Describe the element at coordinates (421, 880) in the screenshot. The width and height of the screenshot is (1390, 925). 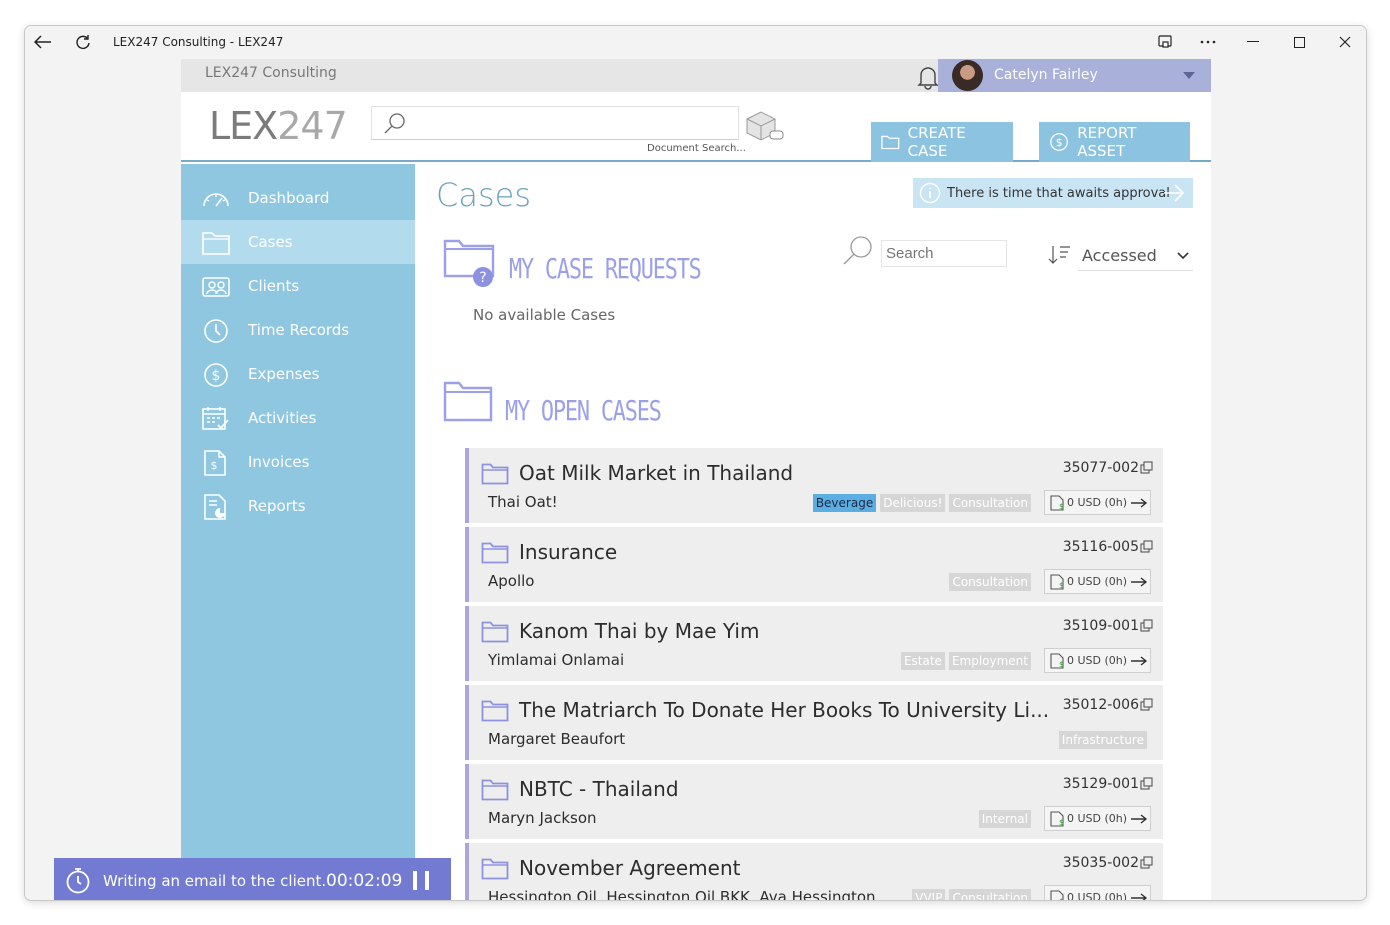
I see `pause-button` at that location.